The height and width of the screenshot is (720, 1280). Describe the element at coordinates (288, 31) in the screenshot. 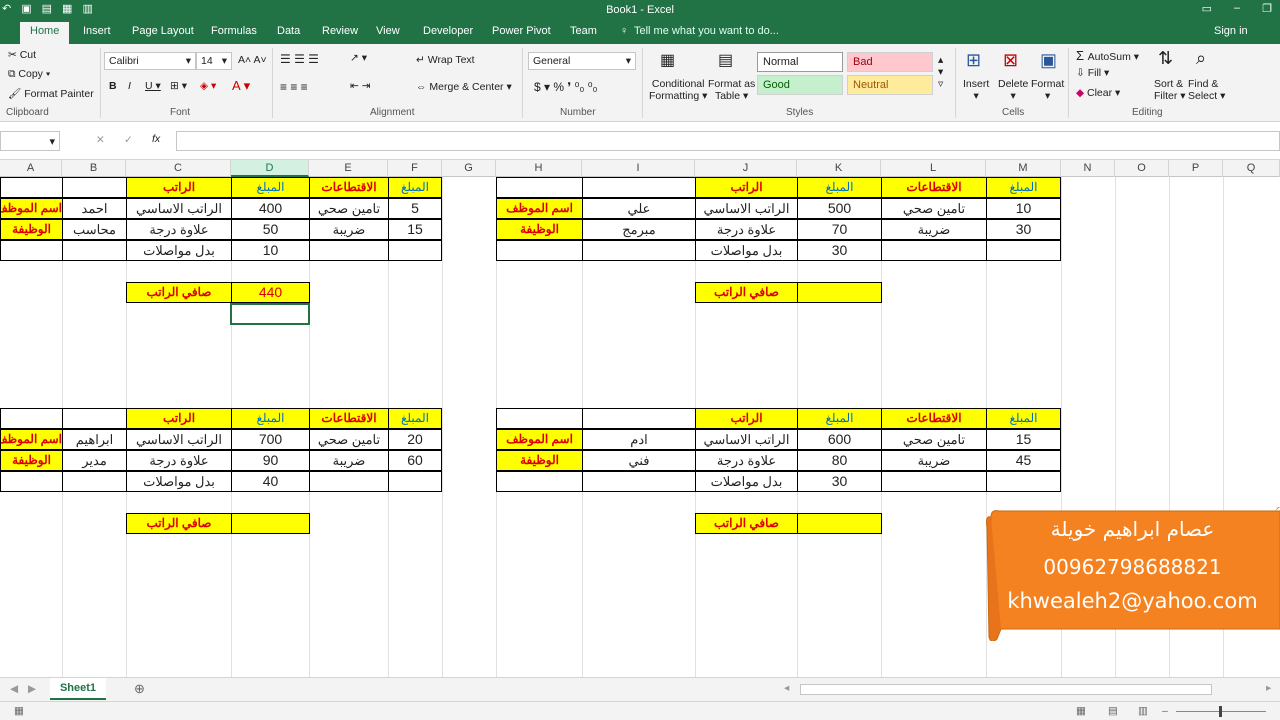

I see `tab-data: Data` at that location.